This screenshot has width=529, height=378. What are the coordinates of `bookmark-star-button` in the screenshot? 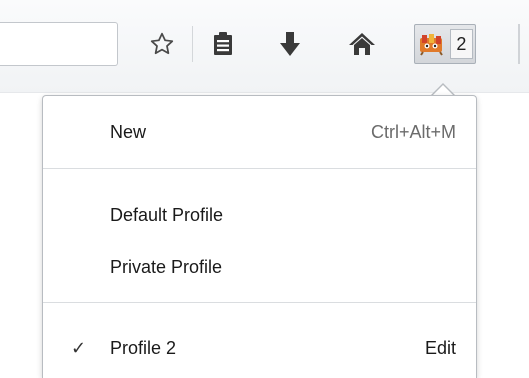 It's located at (162, 44).